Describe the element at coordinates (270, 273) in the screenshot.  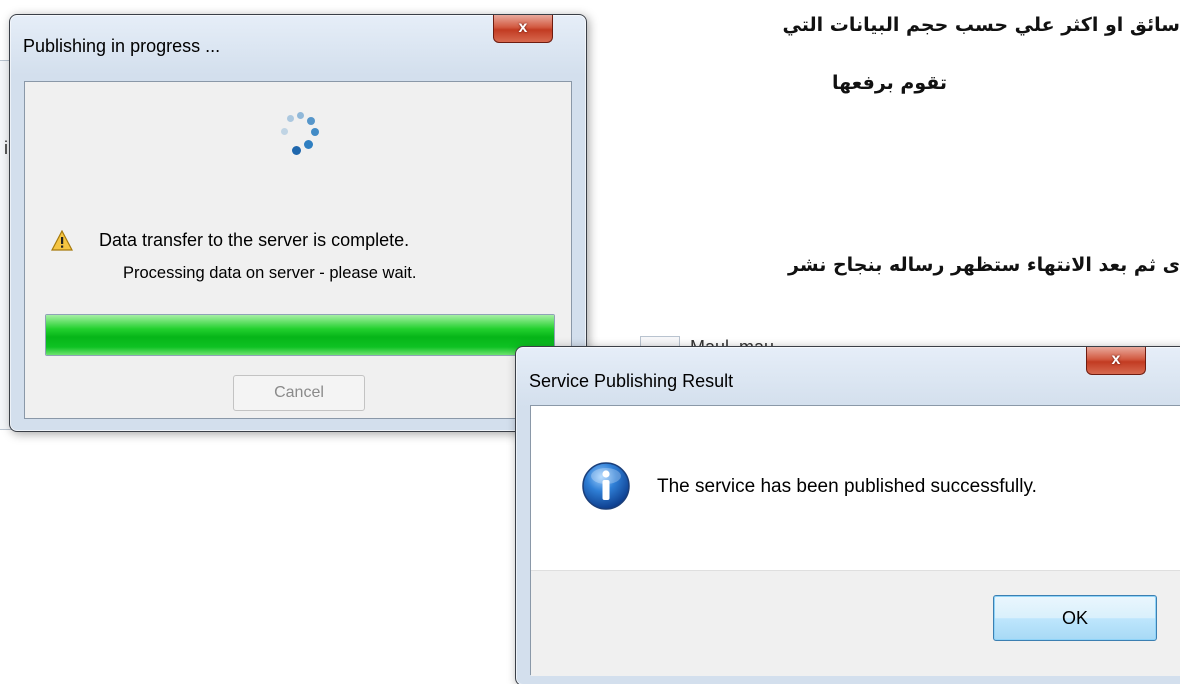
I see `processing-message: Processing data on server - please wait.` at that location.